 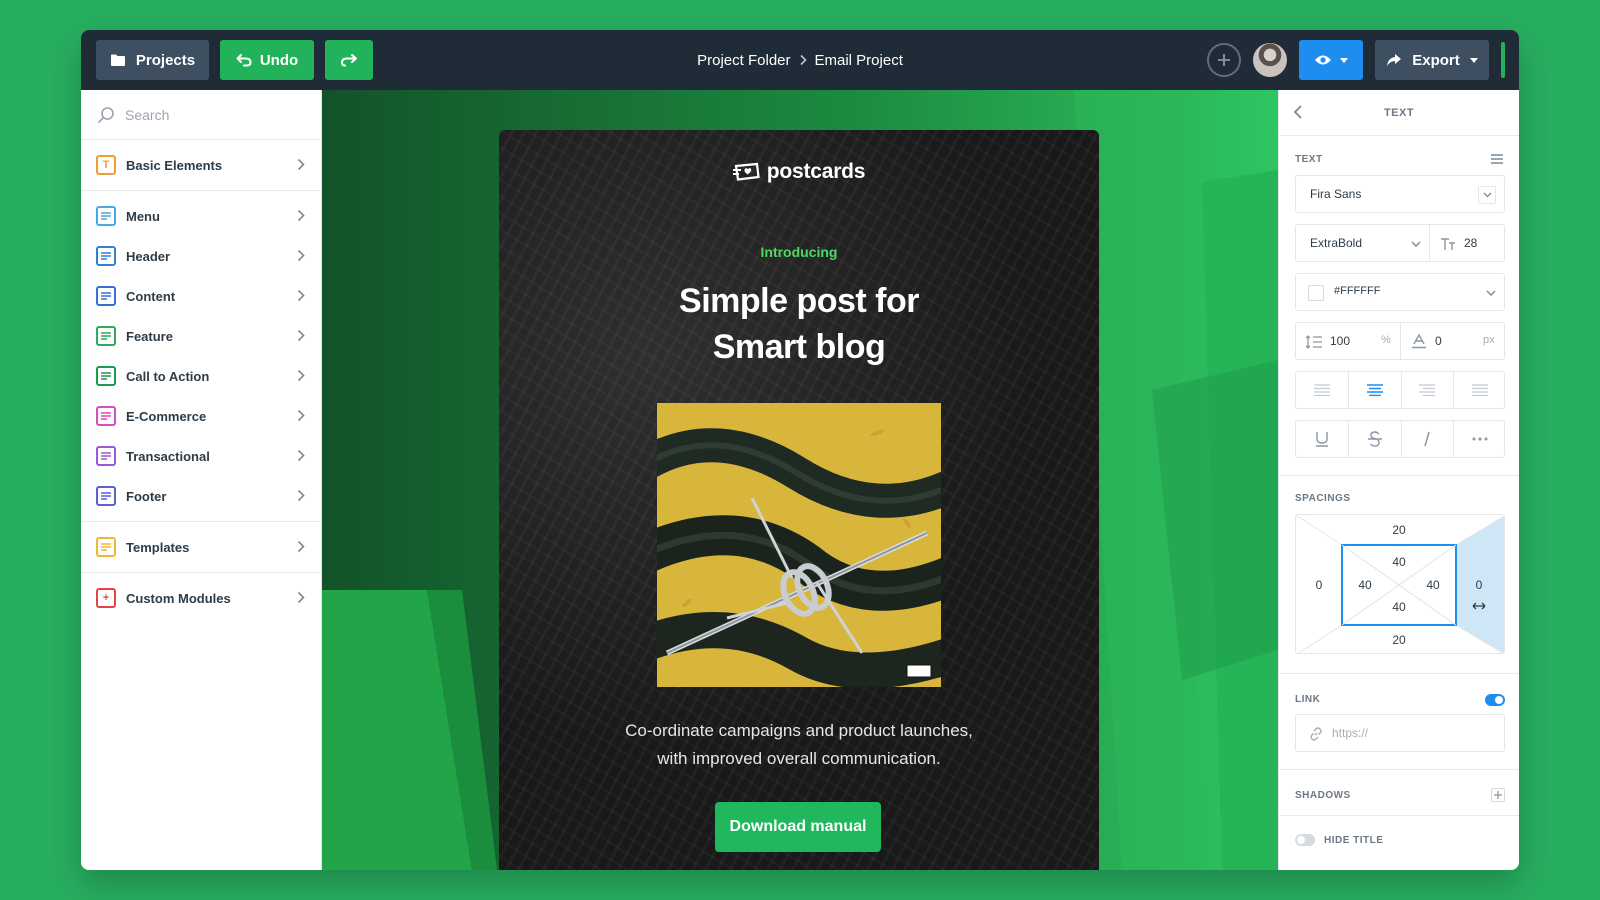 I want to click on more-options-button, so click(x=1480, y=439).